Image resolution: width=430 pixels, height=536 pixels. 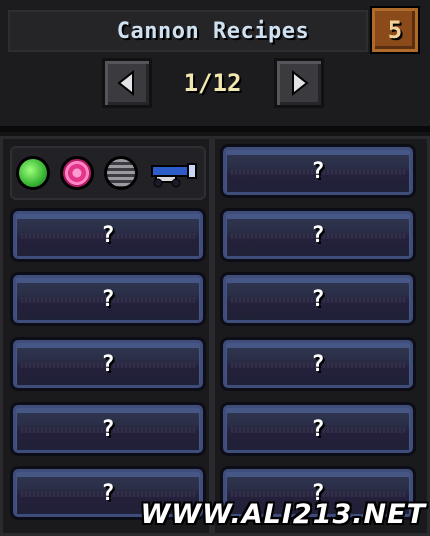 I want to click on prev-page-button, so click(x=127, y=83).